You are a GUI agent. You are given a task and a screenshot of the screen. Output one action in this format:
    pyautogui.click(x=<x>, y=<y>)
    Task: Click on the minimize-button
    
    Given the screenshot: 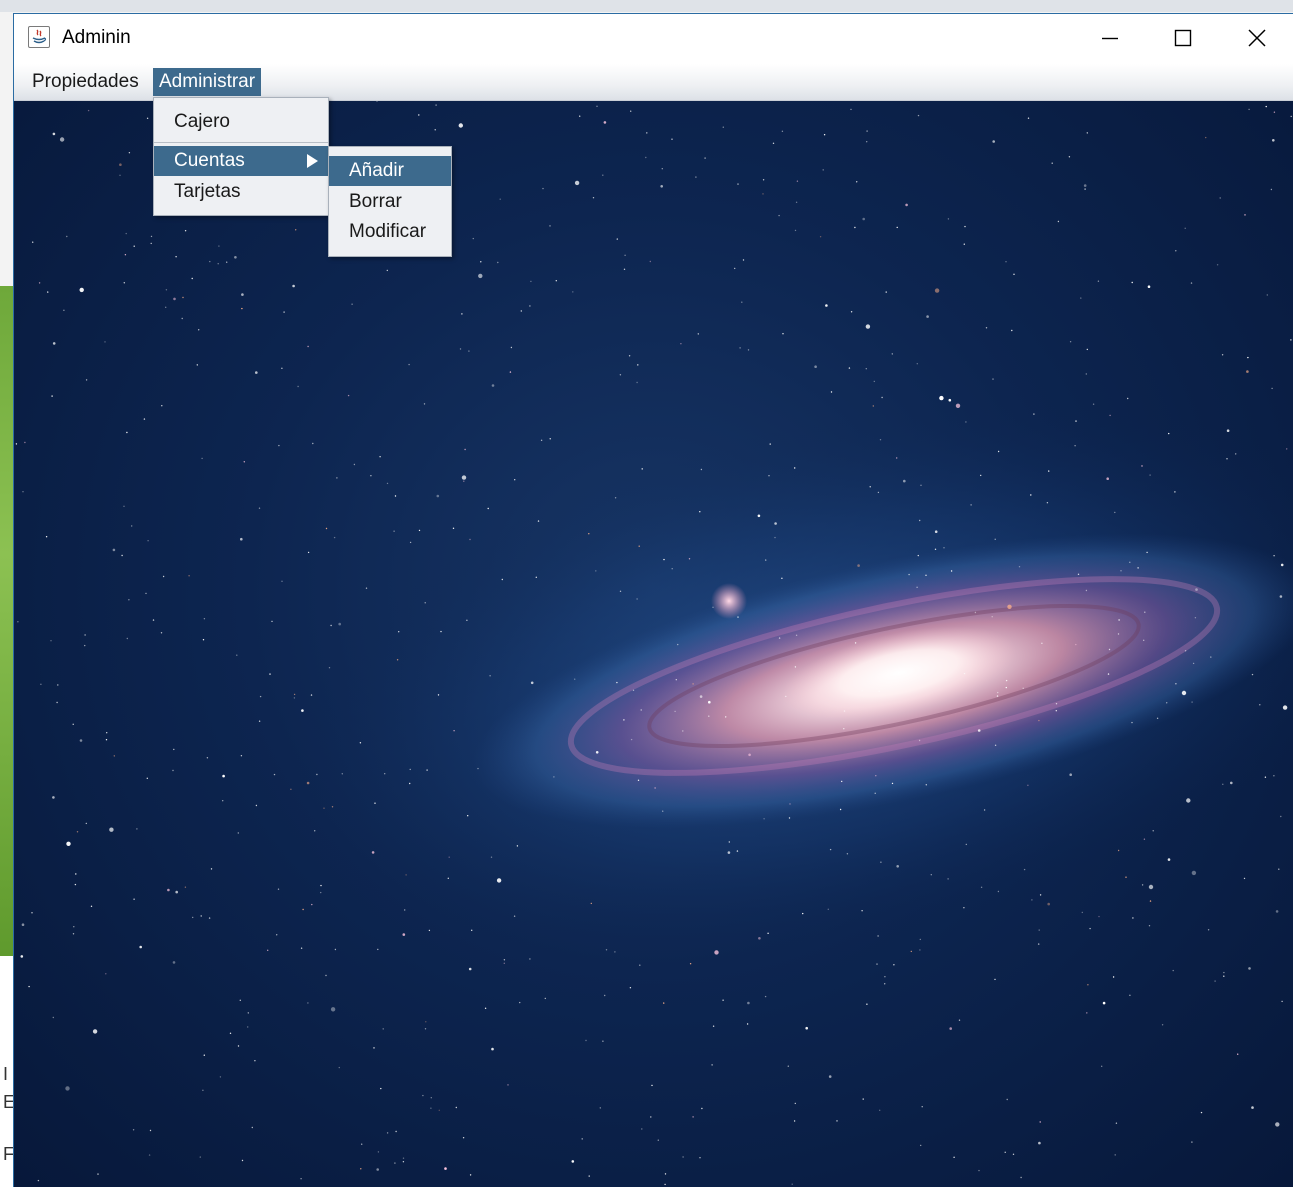 What is the action you would take?
    pyautogui.click(x=1110, y=38)
    